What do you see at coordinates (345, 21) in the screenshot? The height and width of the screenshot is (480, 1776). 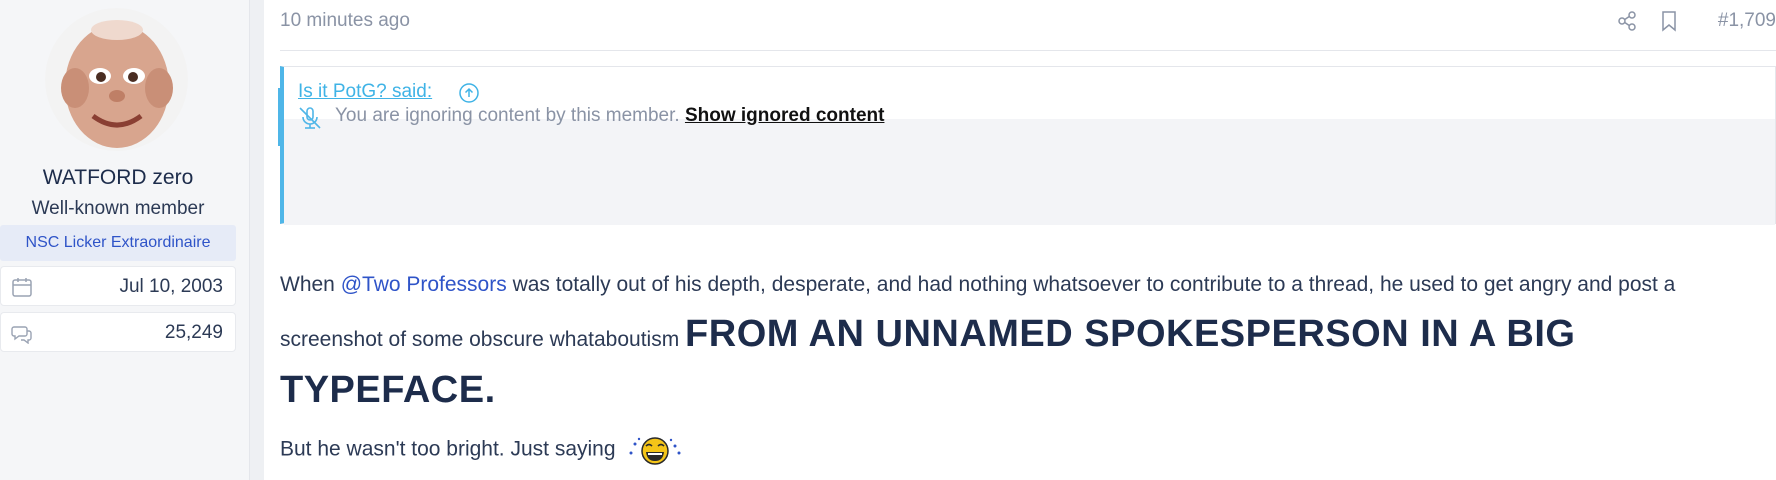 I see `post-time: 10 minutes ago` at bounding box center [345, 21].